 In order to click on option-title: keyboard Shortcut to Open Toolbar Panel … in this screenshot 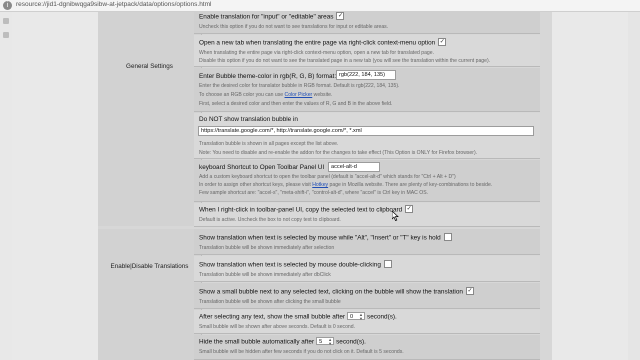, I will do `click(262, 167)`.